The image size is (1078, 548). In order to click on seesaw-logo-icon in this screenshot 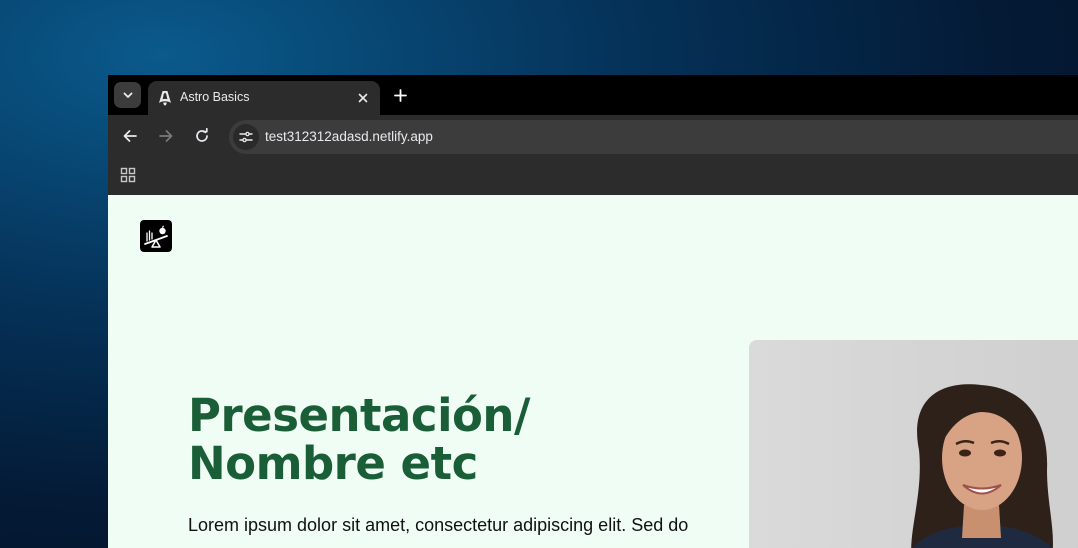, I will do `click(156, 236)`.